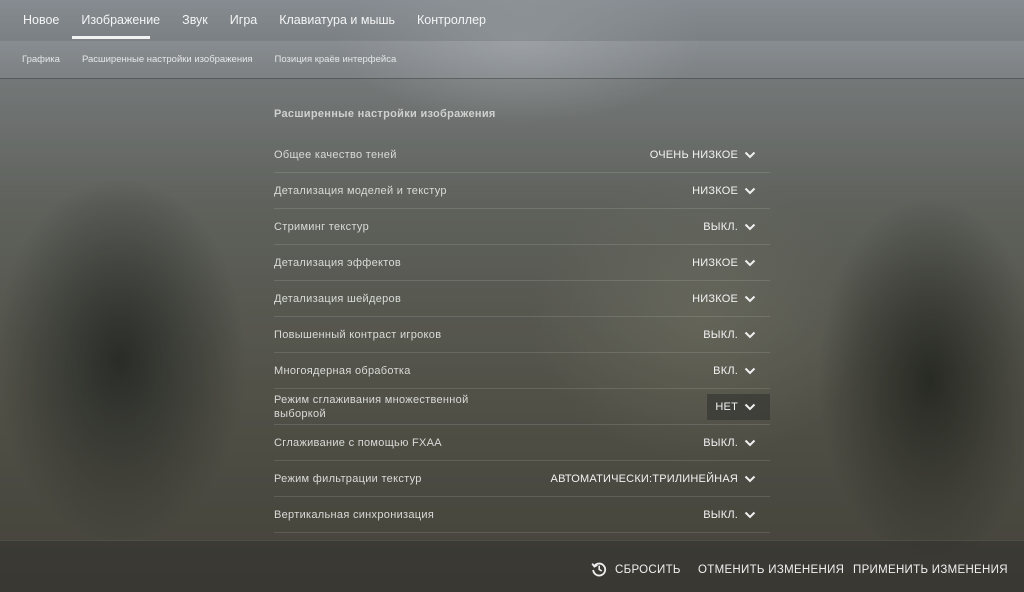 This screenshot has height=592, width=1024. I want to click on tab-keyboard-mouse: Клавиатура и мышь, so click(337, 20).